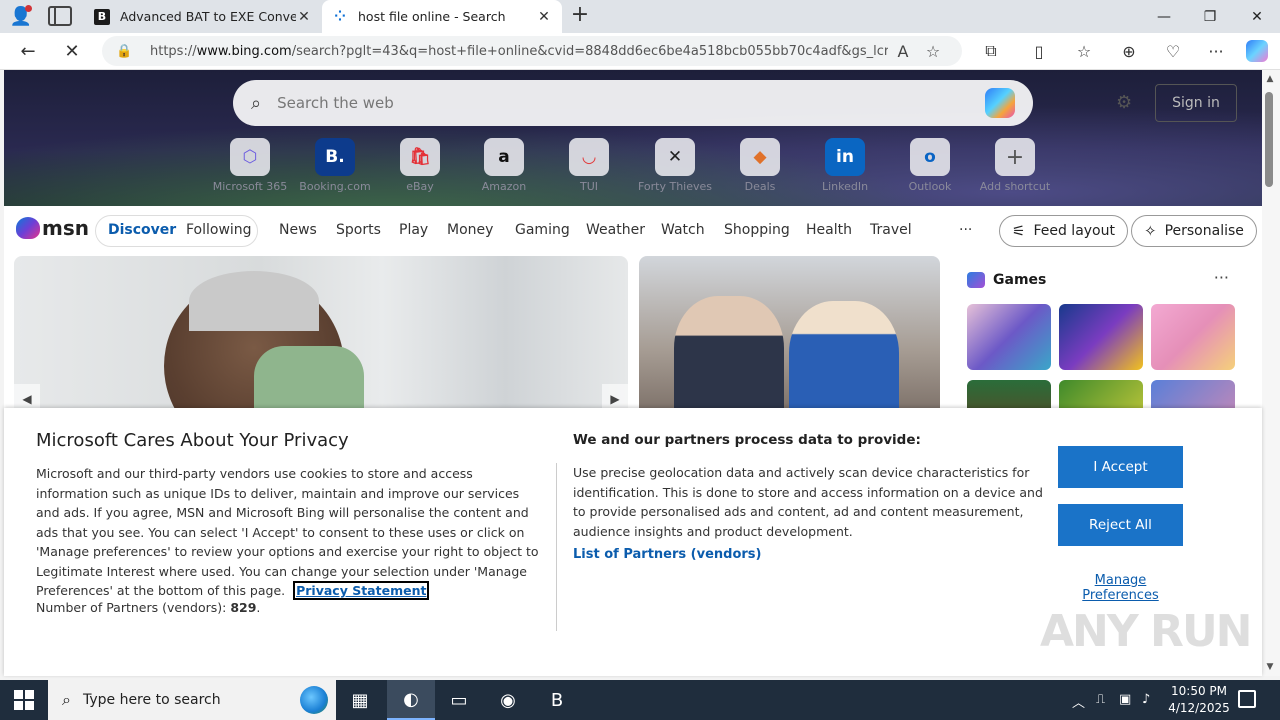 Image resolution: width=1280 pixels, height=720 pixels. What do you see at coordinates (683, 230) in the screenshot?
I see `nav-watch: Watch` at bounding box center [683, 230].